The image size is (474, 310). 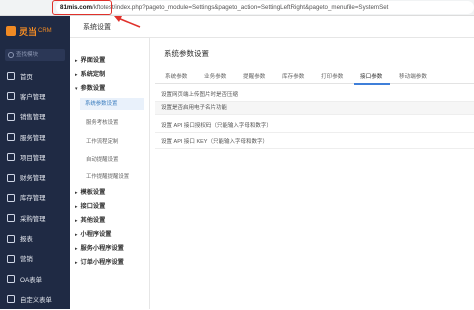 I want to click on nav-sub-workflow: 工作流程定制, so click(x=102, y=141).